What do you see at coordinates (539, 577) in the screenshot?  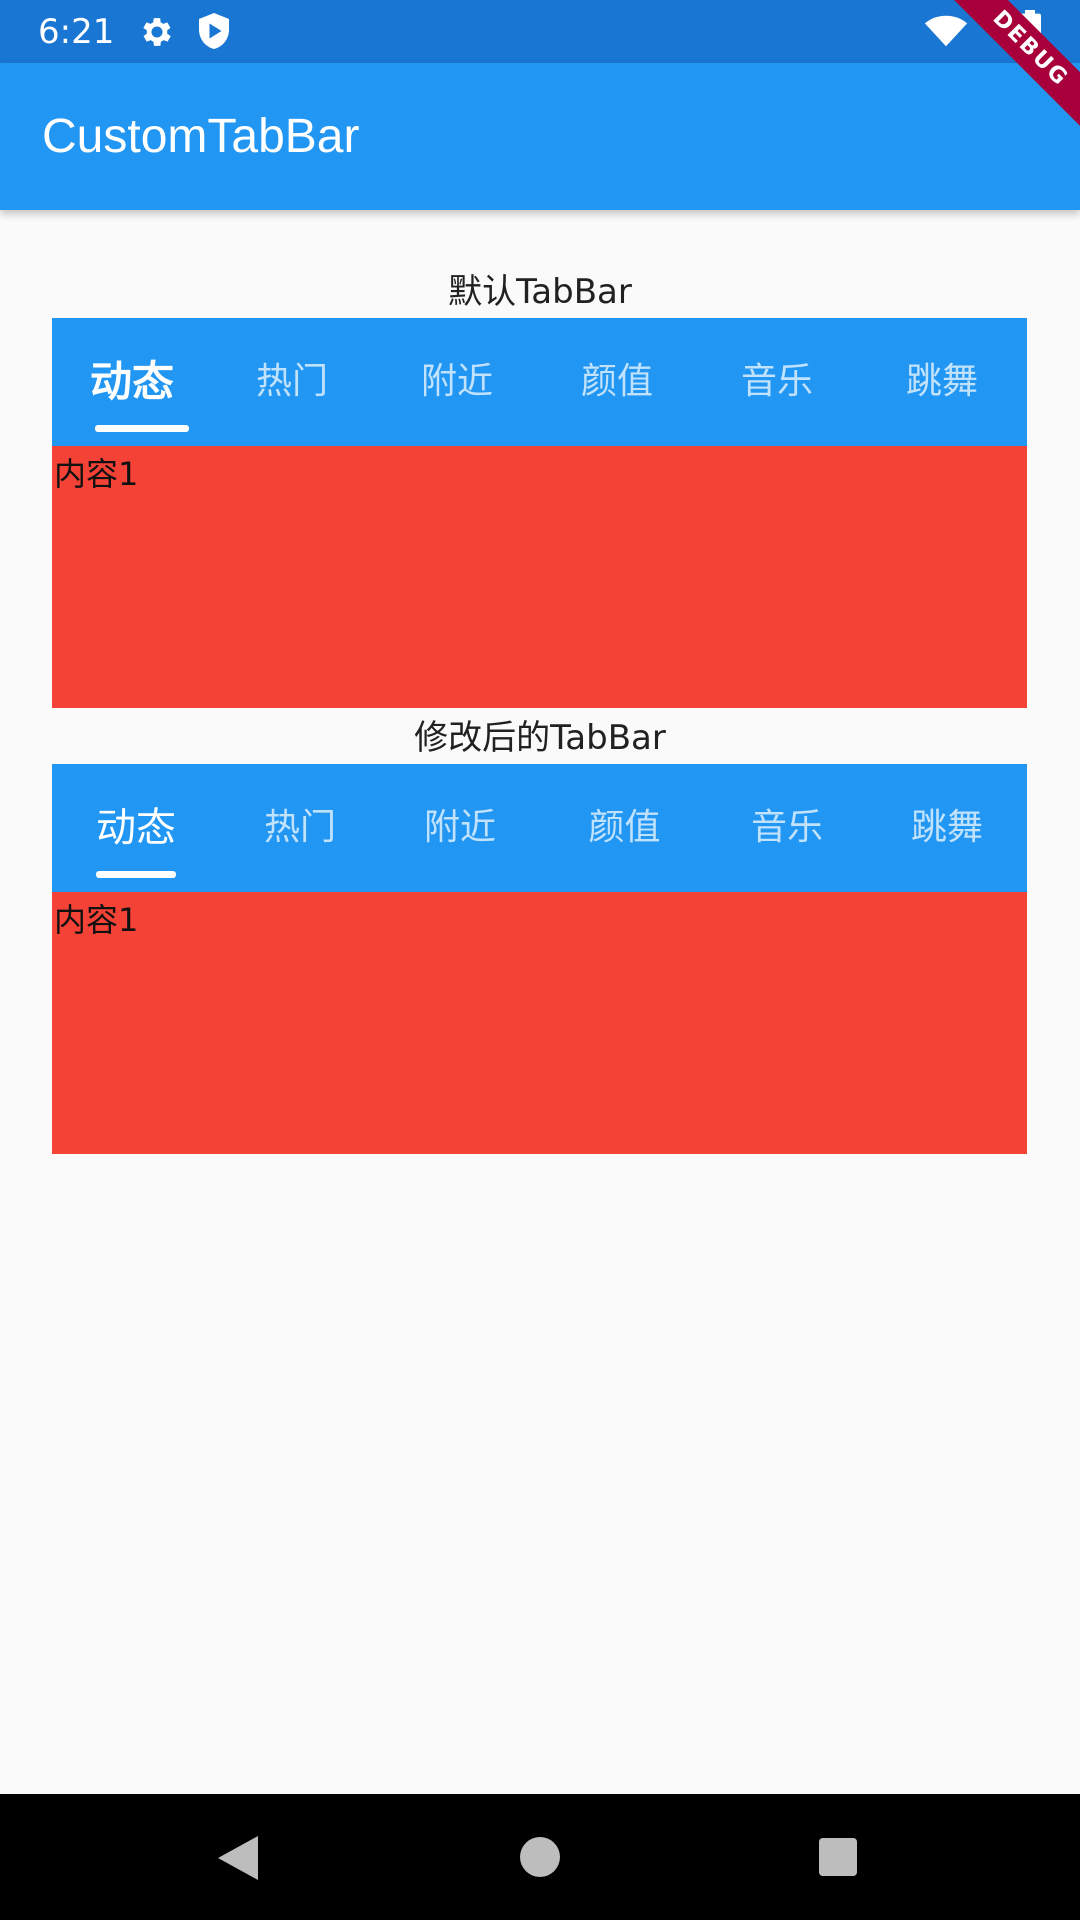 I see `tab-content-default: 内容1` at bounding box center [539, 577].